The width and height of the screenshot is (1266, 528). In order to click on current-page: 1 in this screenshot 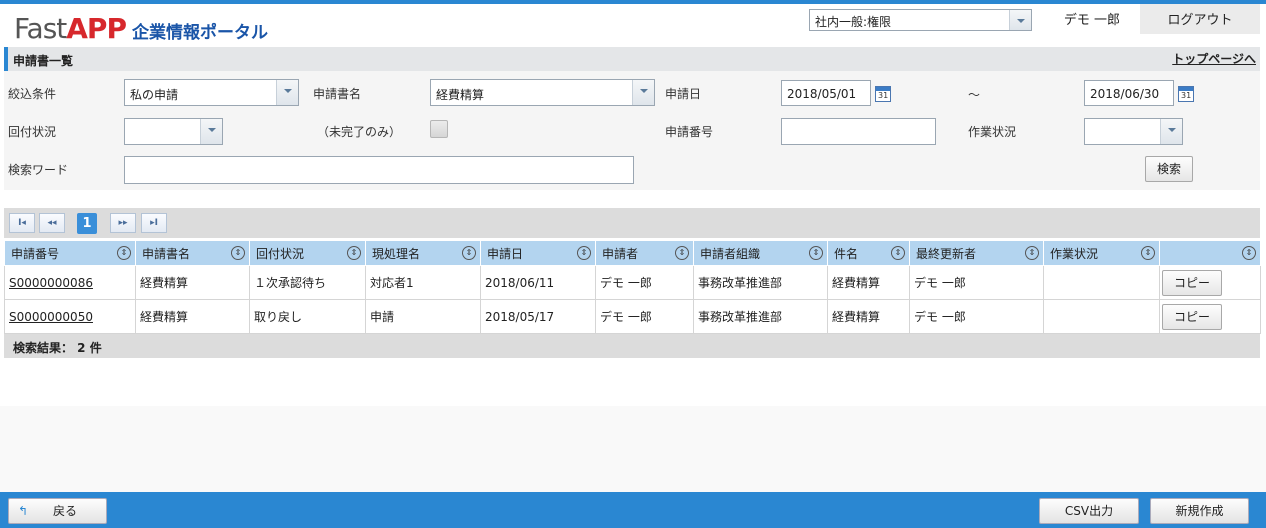, I will do `click(87, 223)`.